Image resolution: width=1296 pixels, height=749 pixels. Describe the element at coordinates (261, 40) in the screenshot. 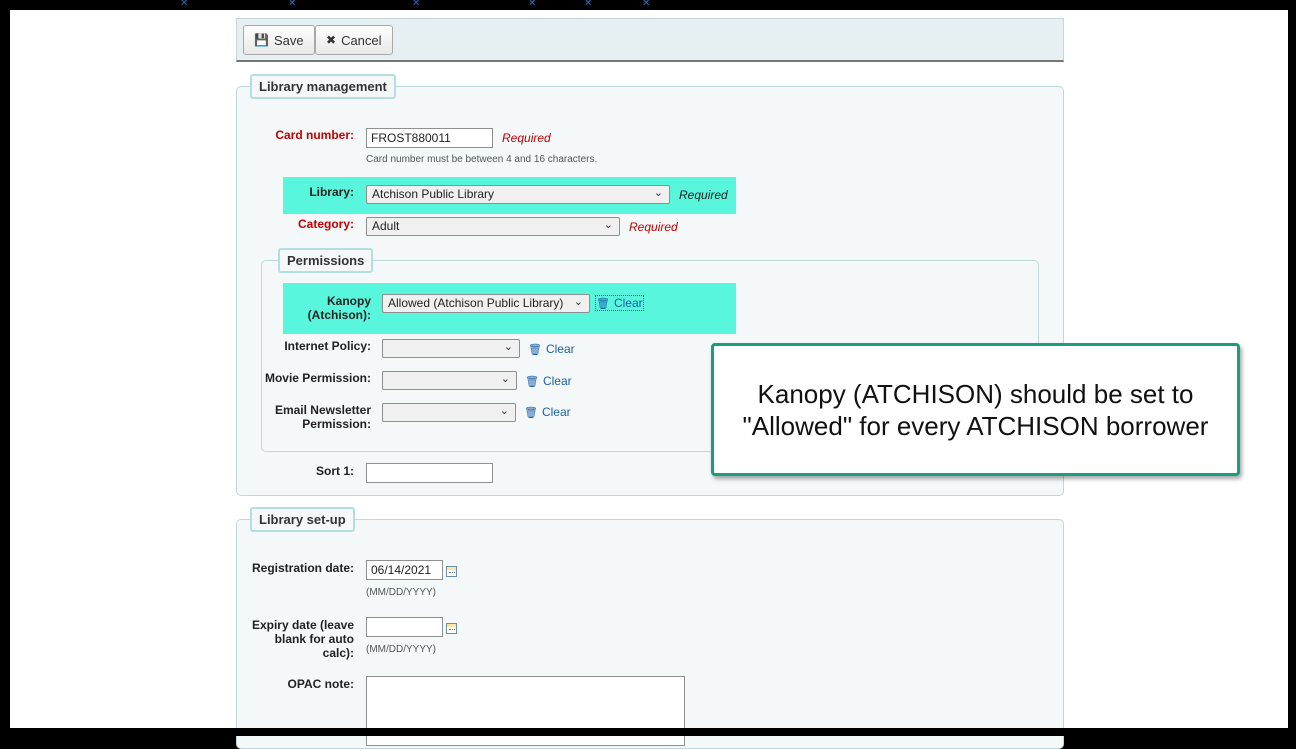

I see `floppy-disk-icon: 💾` at that location.